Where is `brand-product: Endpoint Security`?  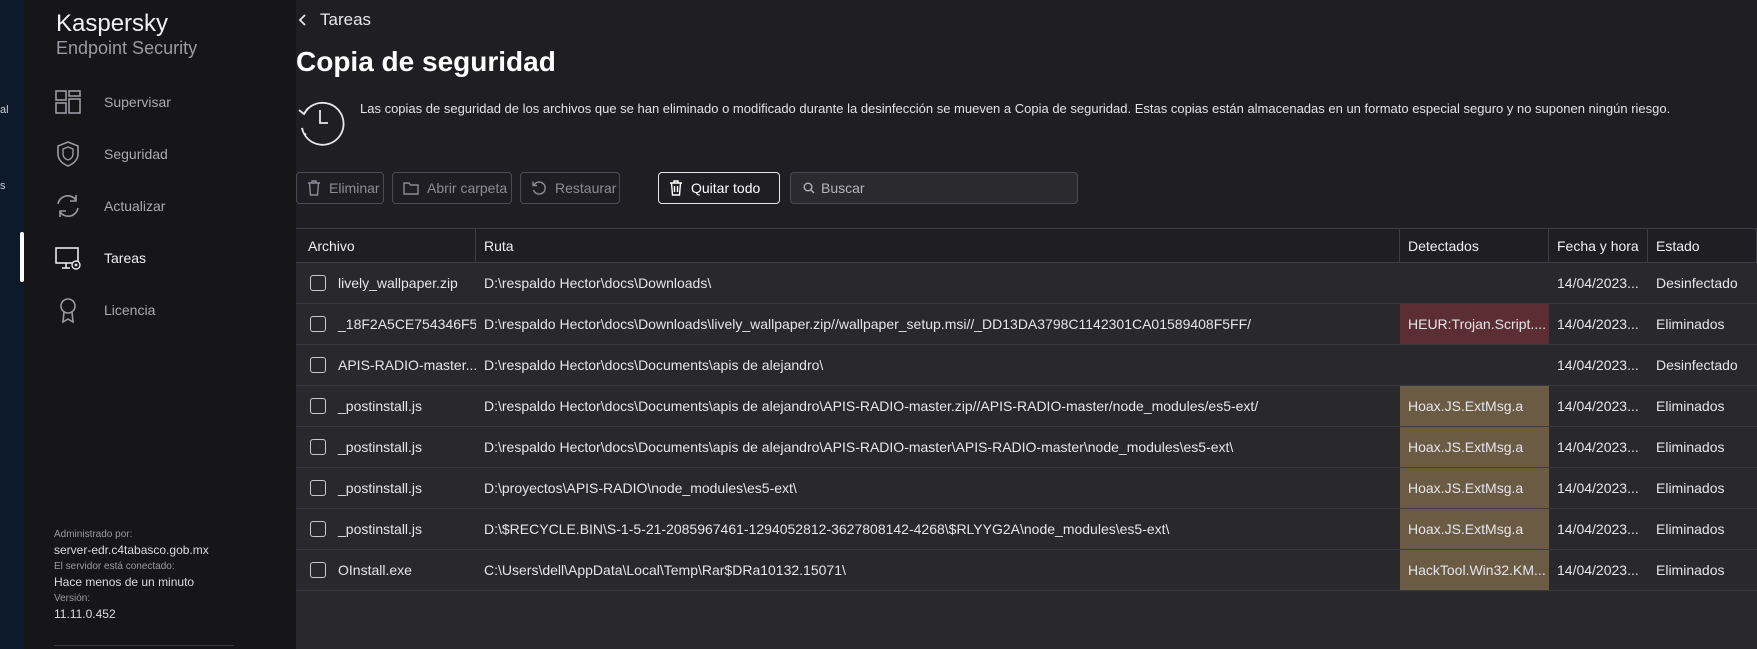 brand-product: Endpoint Security is located at coordinates (127, 48).